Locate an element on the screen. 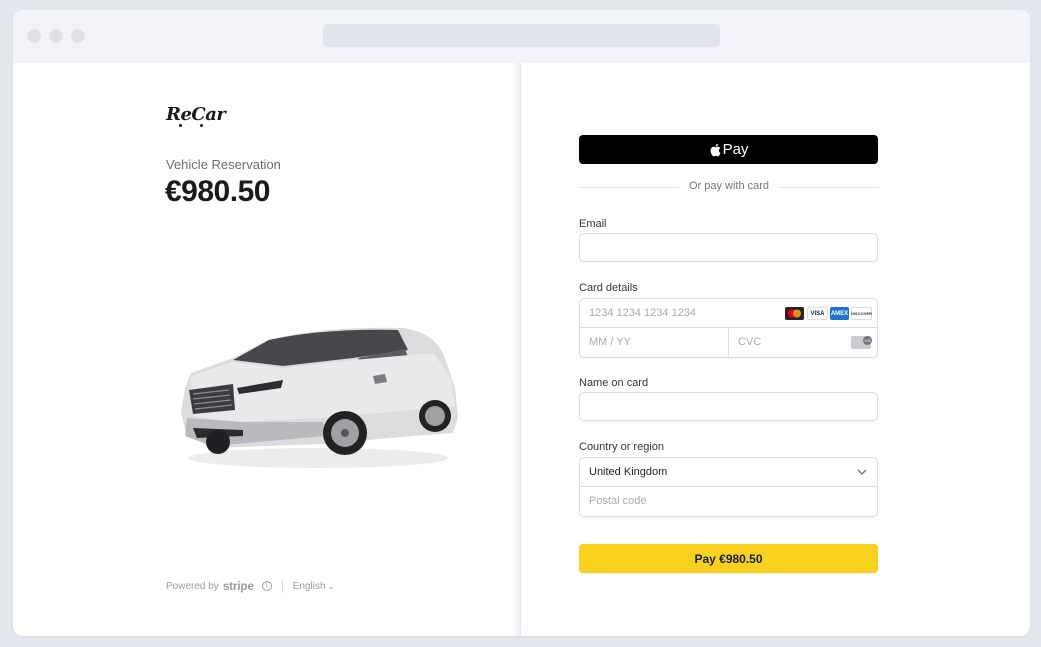  email-field is located at coordinates (728, 247).